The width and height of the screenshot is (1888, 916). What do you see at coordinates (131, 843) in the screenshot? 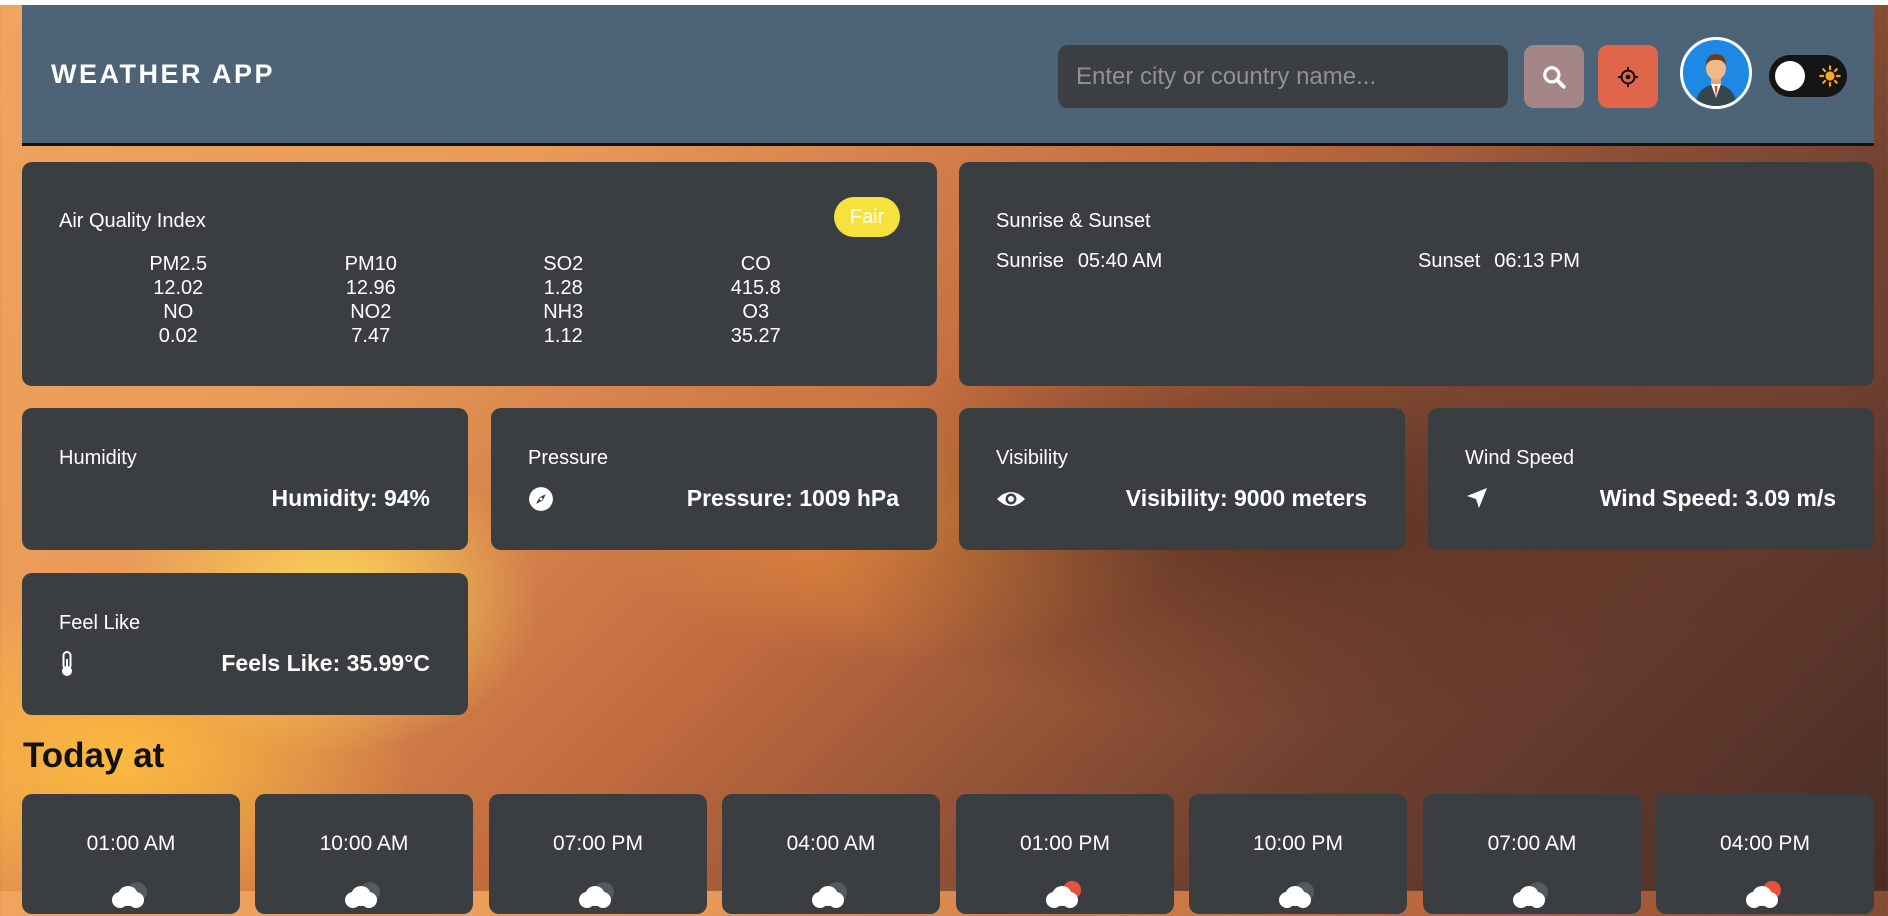
I see `hourly-time: 01:00 AM` at bounding box center [131, 843].